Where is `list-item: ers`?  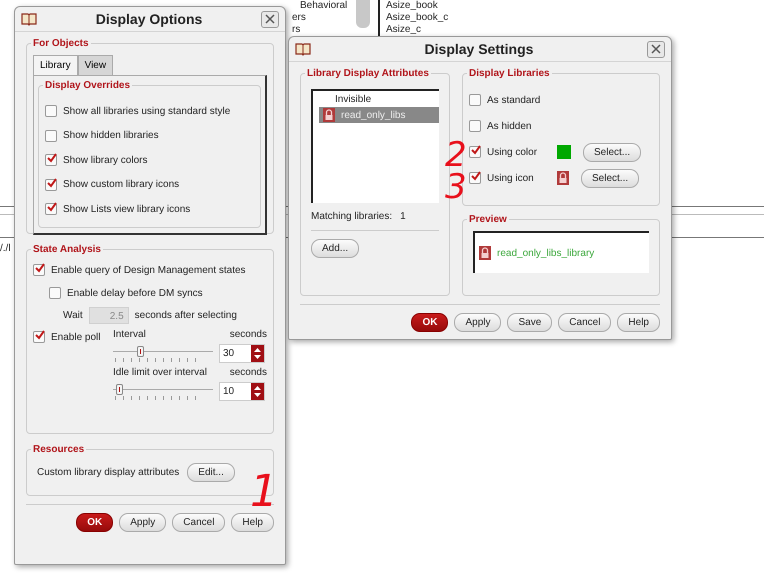
list-item: ers is located at coordinates (299, 18).